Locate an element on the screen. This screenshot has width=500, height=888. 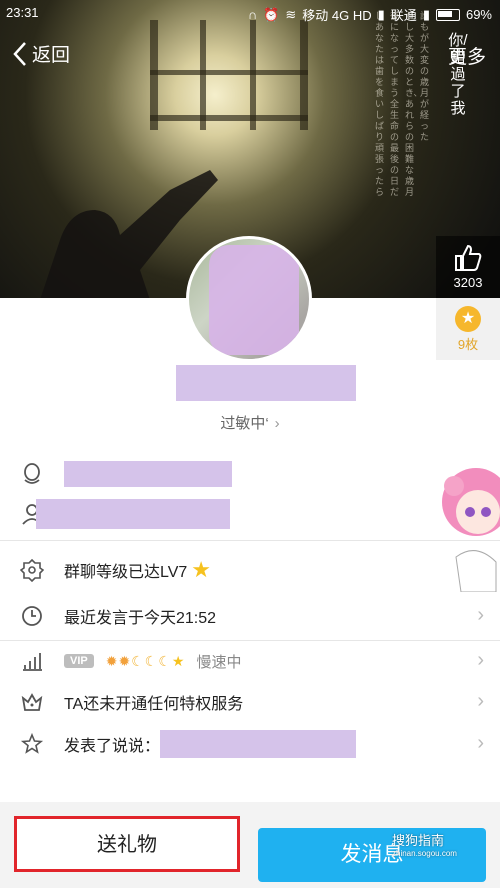
signature-text: 过敏中‘ is located at coordinates (244, 423).